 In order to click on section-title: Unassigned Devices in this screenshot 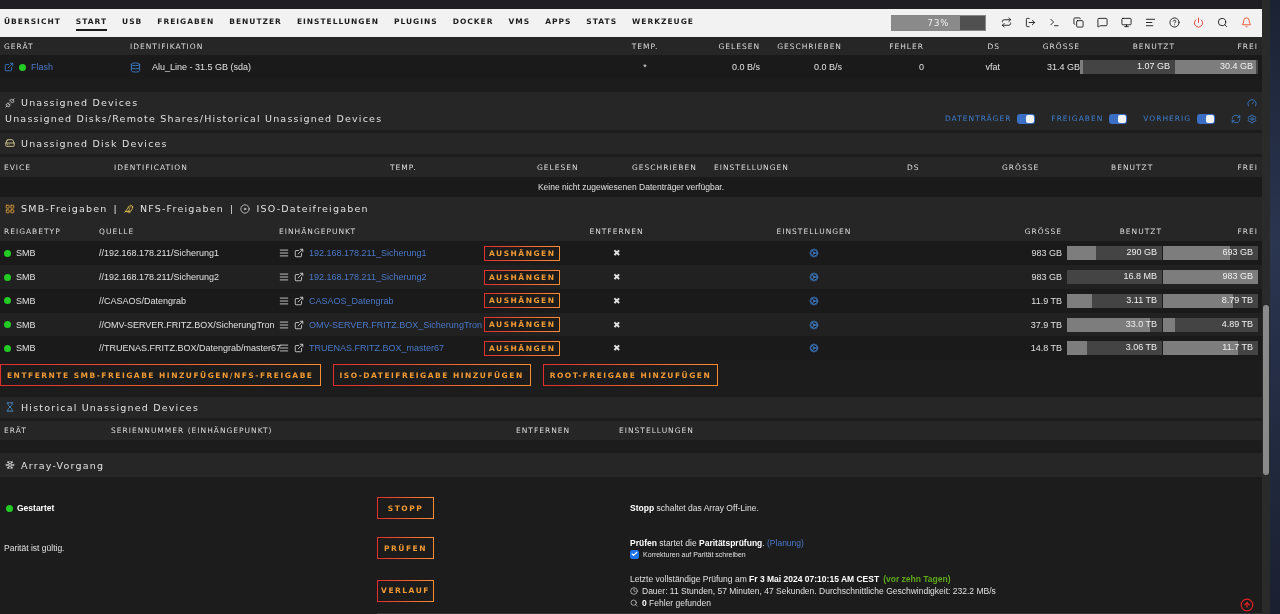, I will do `click(80, 103)`.